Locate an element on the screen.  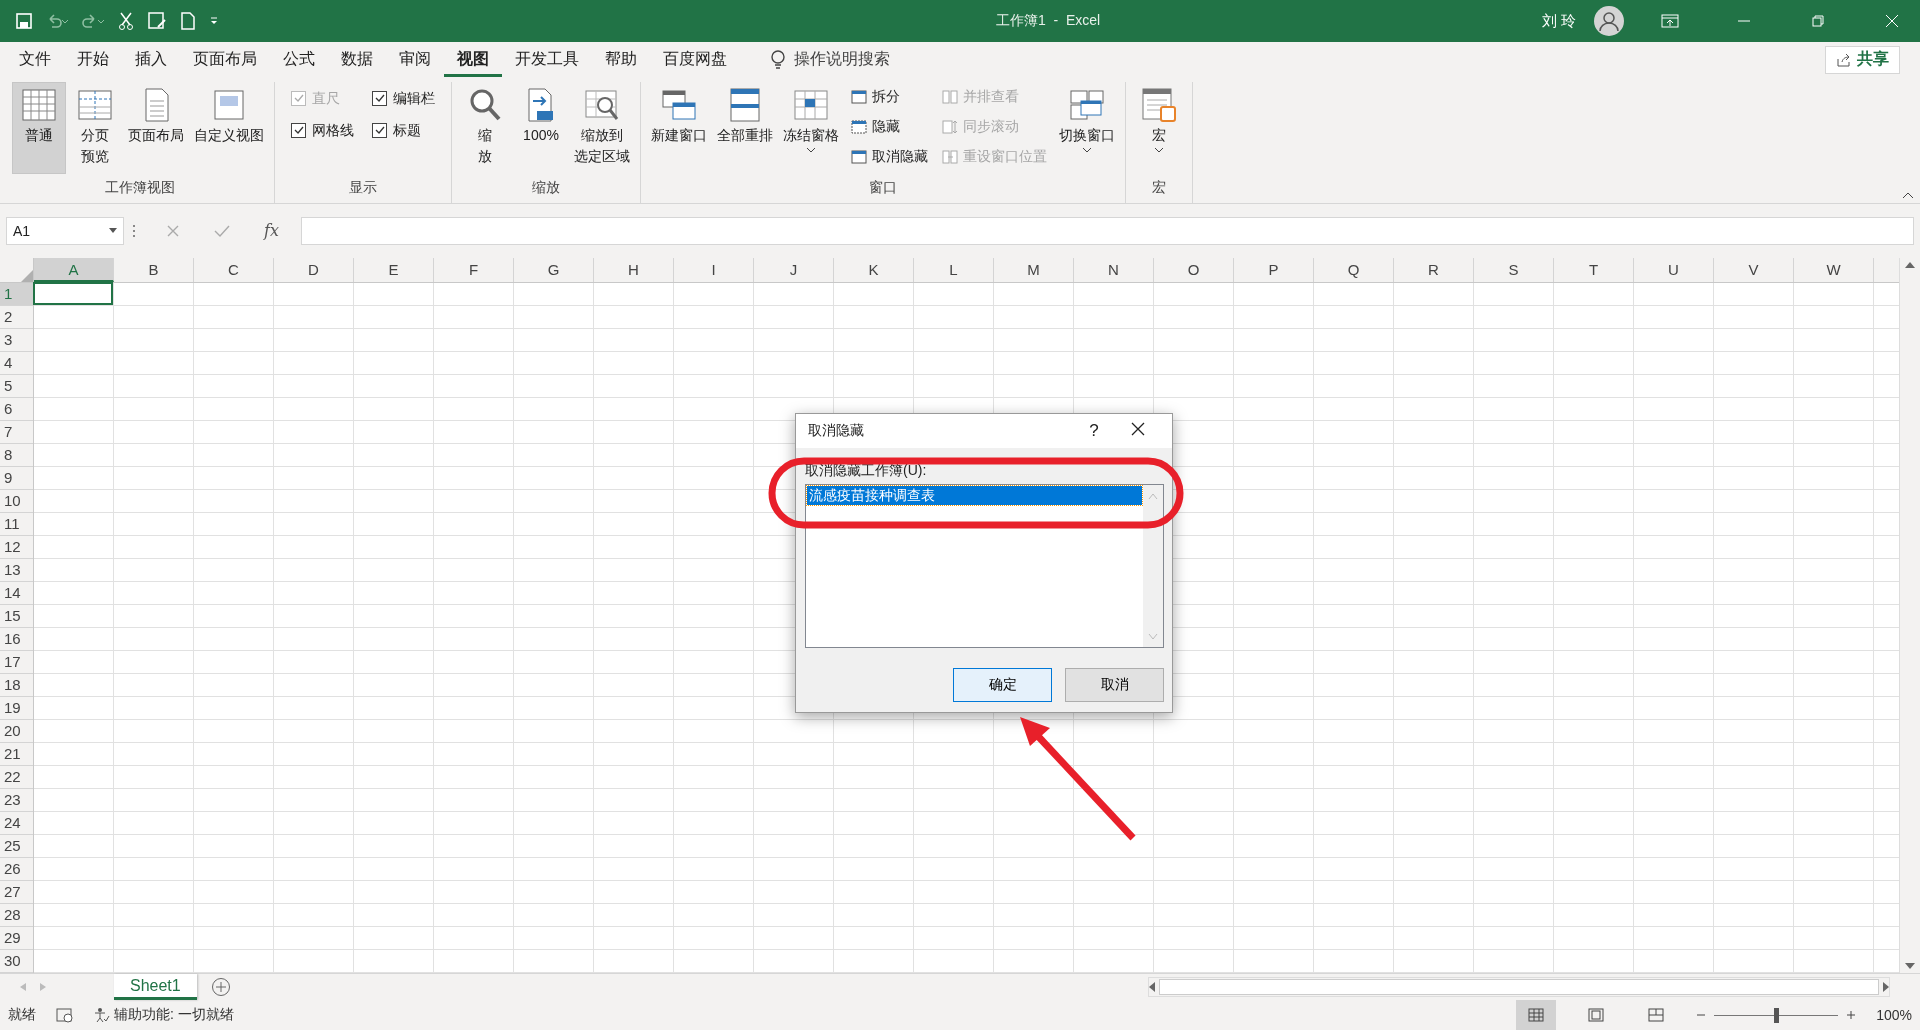
column-header: P is located at coordinates (1274, 270).